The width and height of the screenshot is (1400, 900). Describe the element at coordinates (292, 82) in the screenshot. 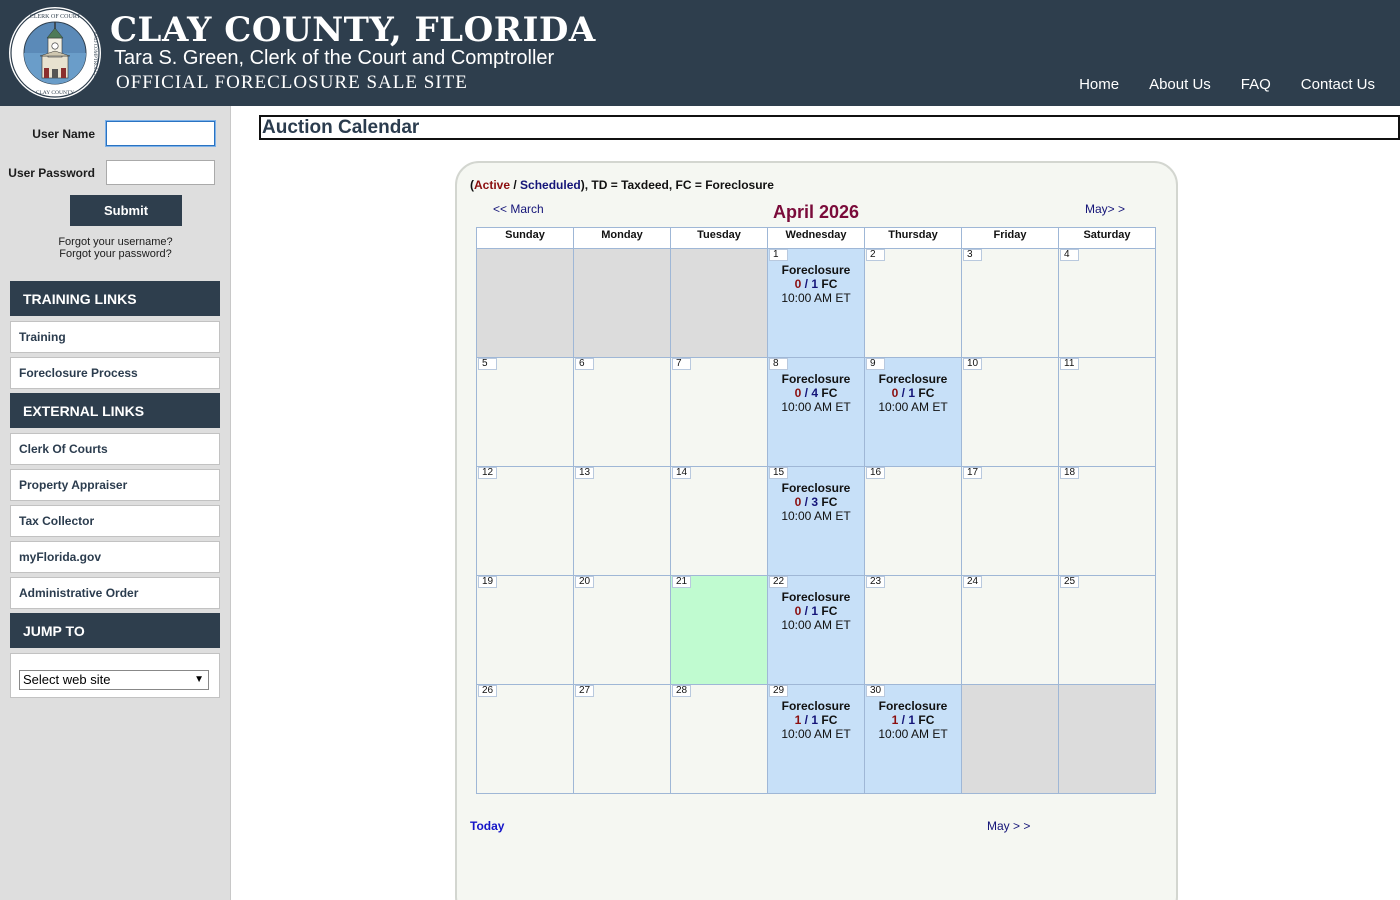

I see `site-subtitle: OFFICIAL FORECLOSURE SALE SITE` at that location.